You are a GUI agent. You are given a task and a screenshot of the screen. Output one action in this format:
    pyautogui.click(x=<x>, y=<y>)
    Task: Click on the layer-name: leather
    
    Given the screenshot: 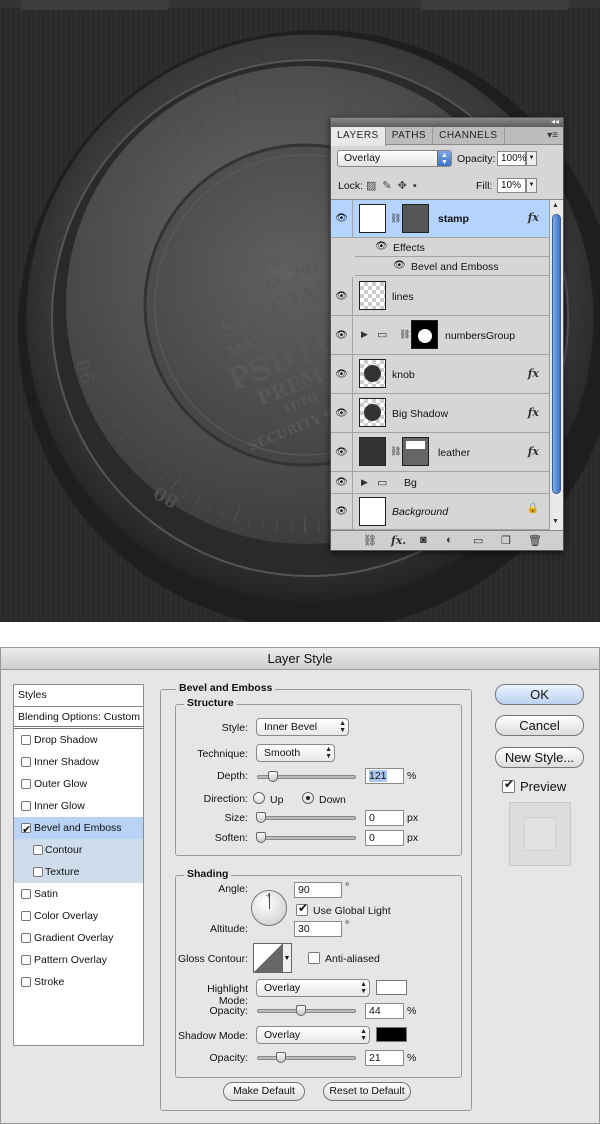 What is the action you would take?
    pyautogui.click(x=454, y=453)
    